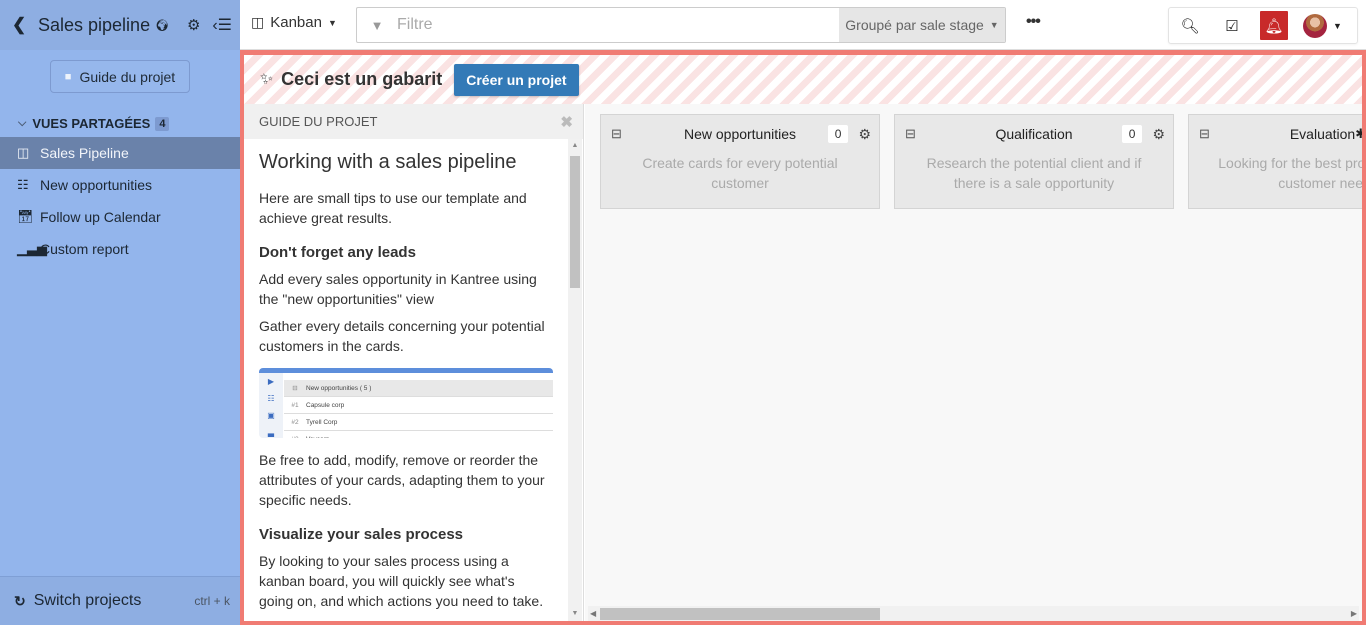 The width and height of the screenshot is (1366, 625). What do you see at coordinates (68, 76) in the screenshot?
I see `book-icon: ■` at bounding box center [68, 76].